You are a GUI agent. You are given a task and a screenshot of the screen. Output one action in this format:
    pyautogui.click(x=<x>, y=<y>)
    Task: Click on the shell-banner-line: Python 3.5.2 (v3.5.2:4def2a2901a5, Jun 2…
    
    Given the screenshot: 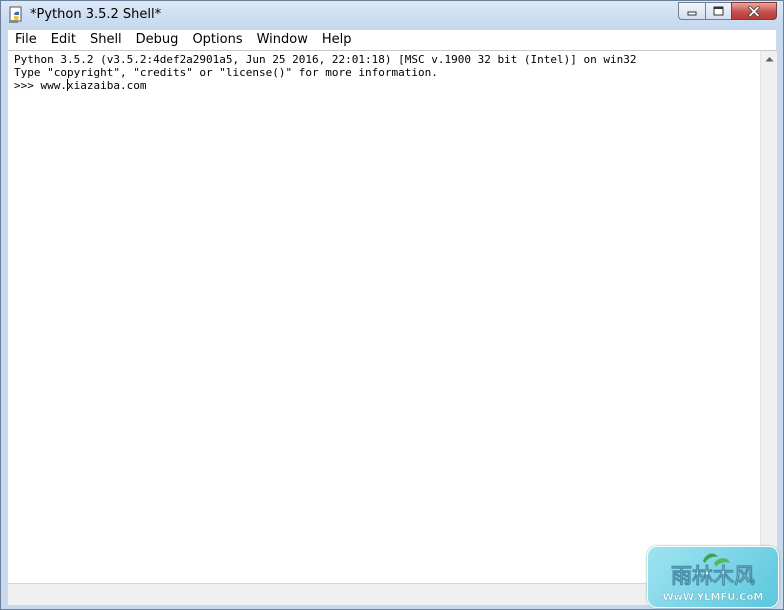 What is the action you would take?
    pyautogui.click(x=325, y=59)
    